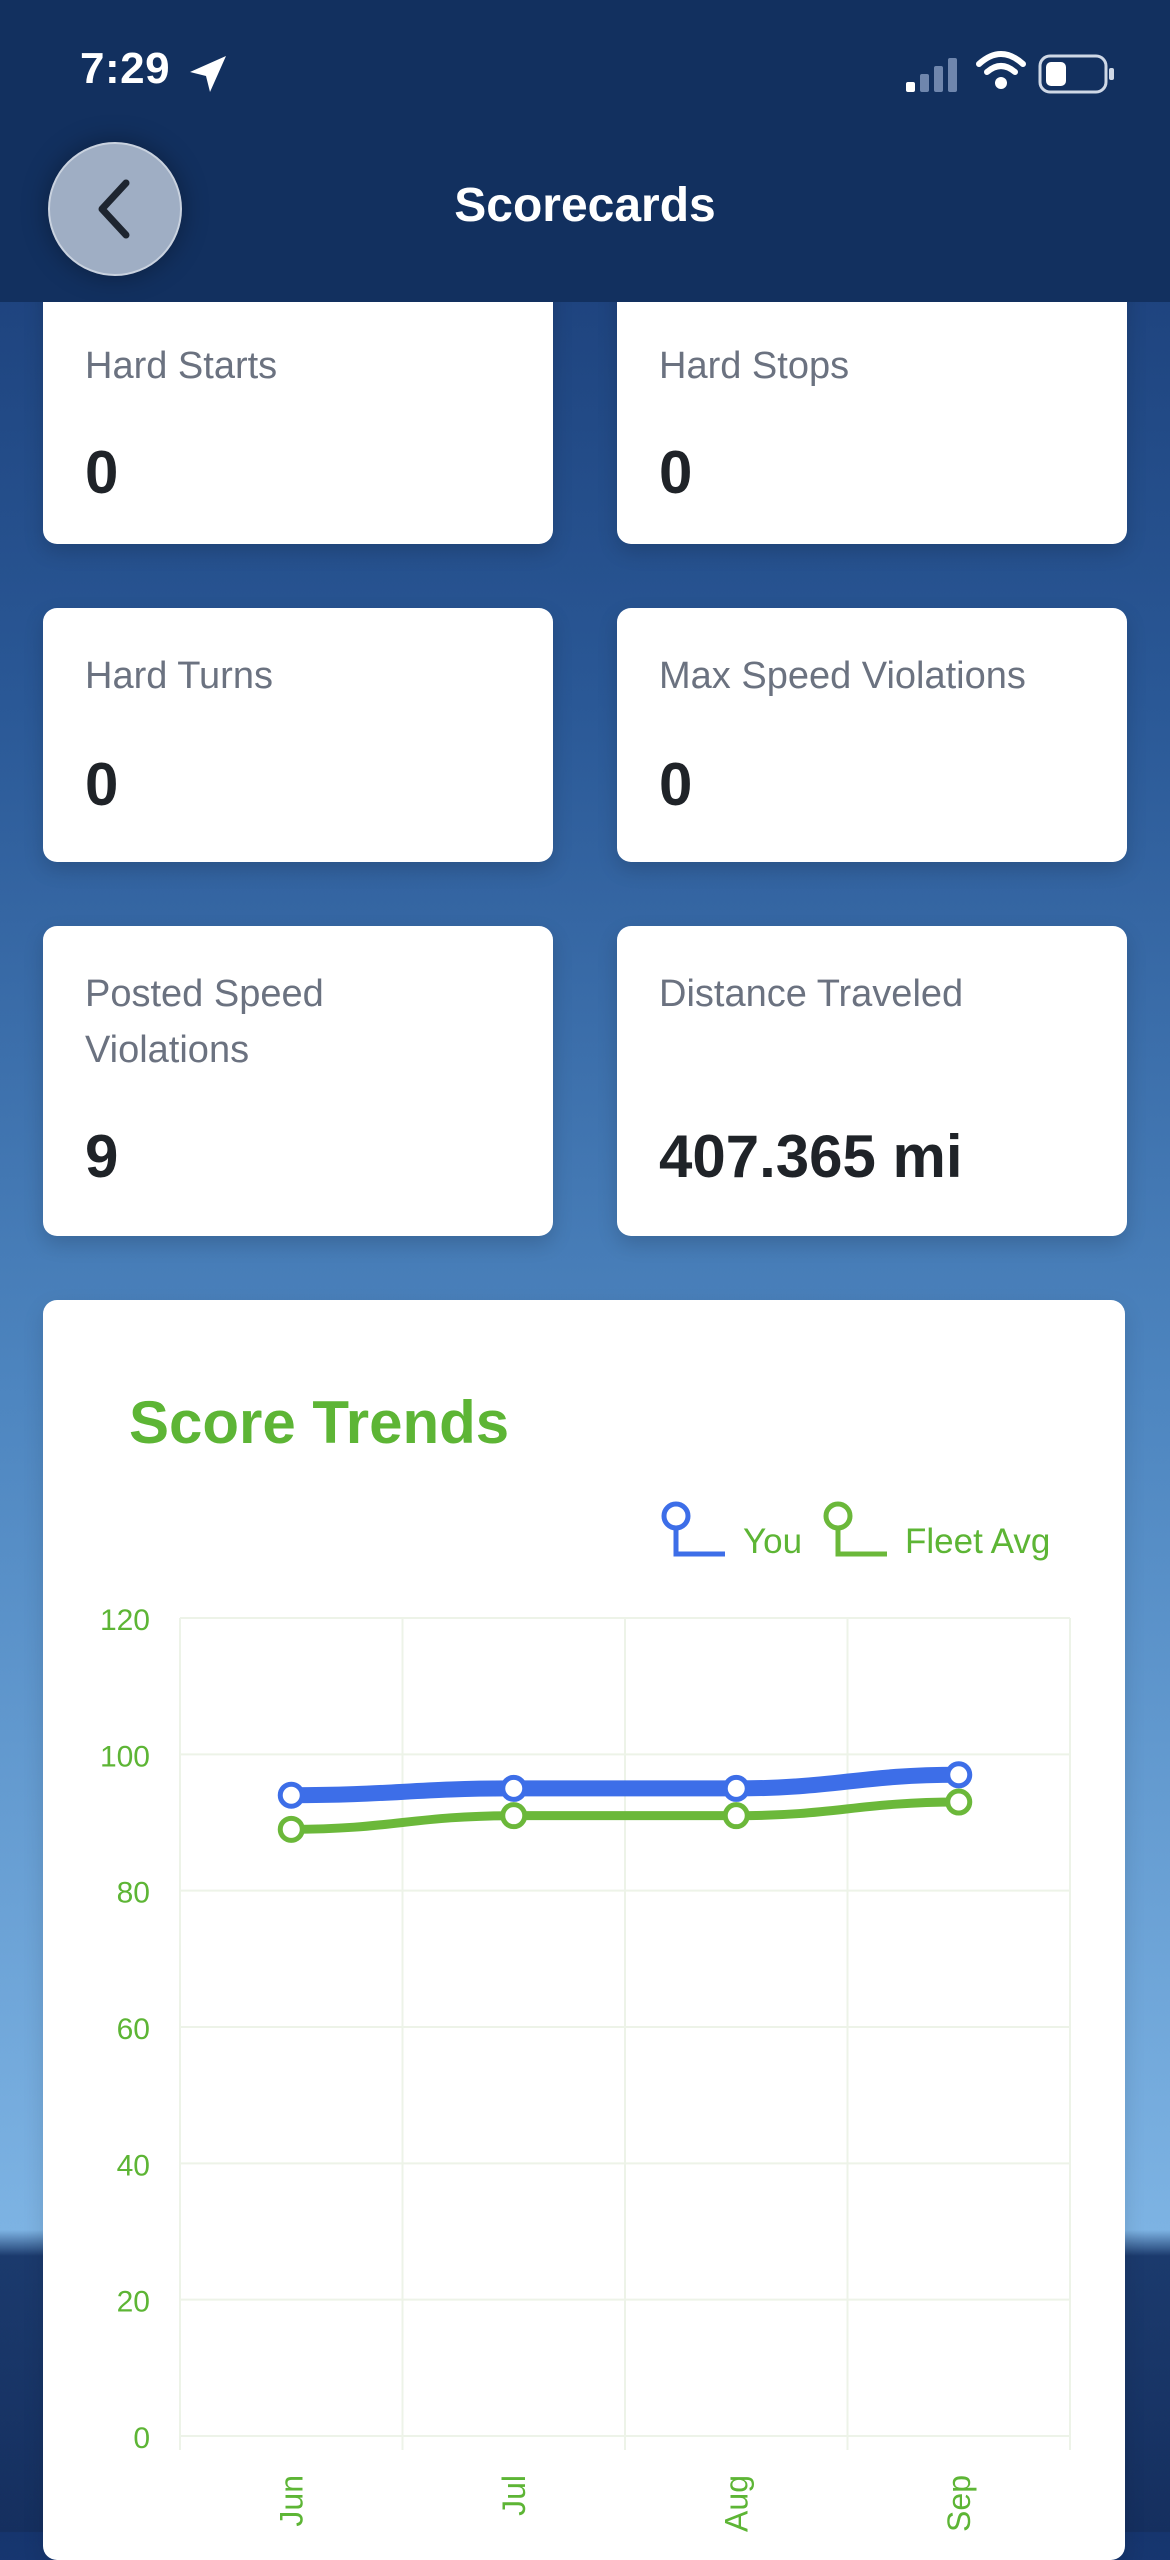 Image resolution: width=1170 pixels, height=2560 pixels. I want to click on y-tick-label: 60, so click(133, 2029).